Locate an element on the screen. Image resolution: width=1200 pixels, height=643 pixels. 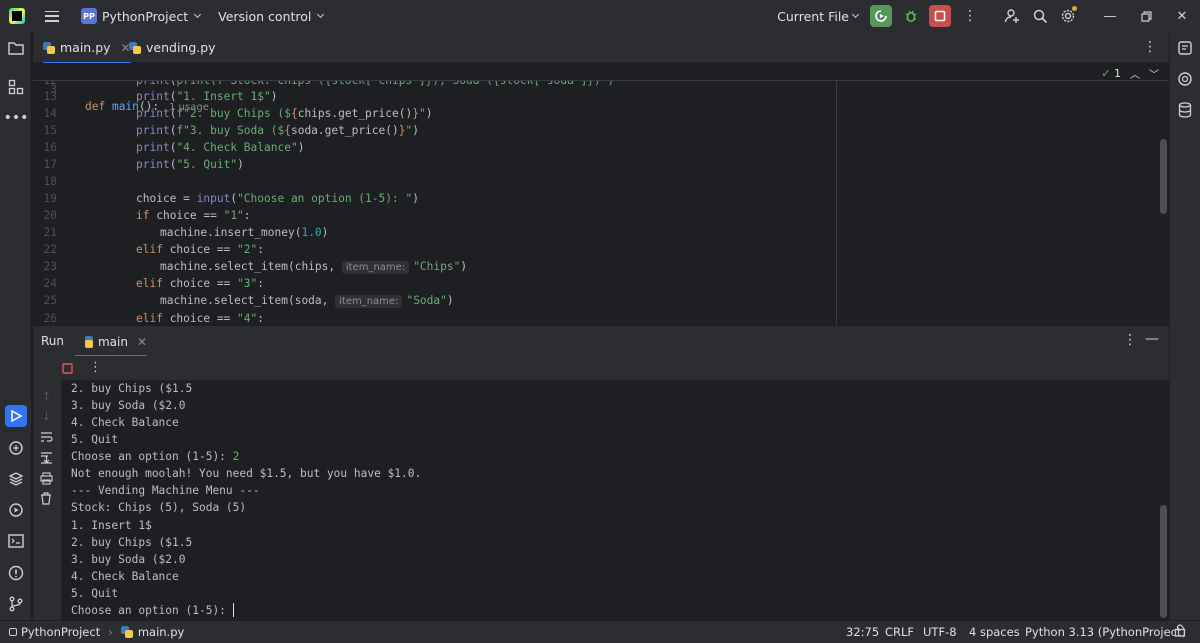
python-interpreter: Python 3.13 (PythonProject) is located at coordinates (1105, 632).